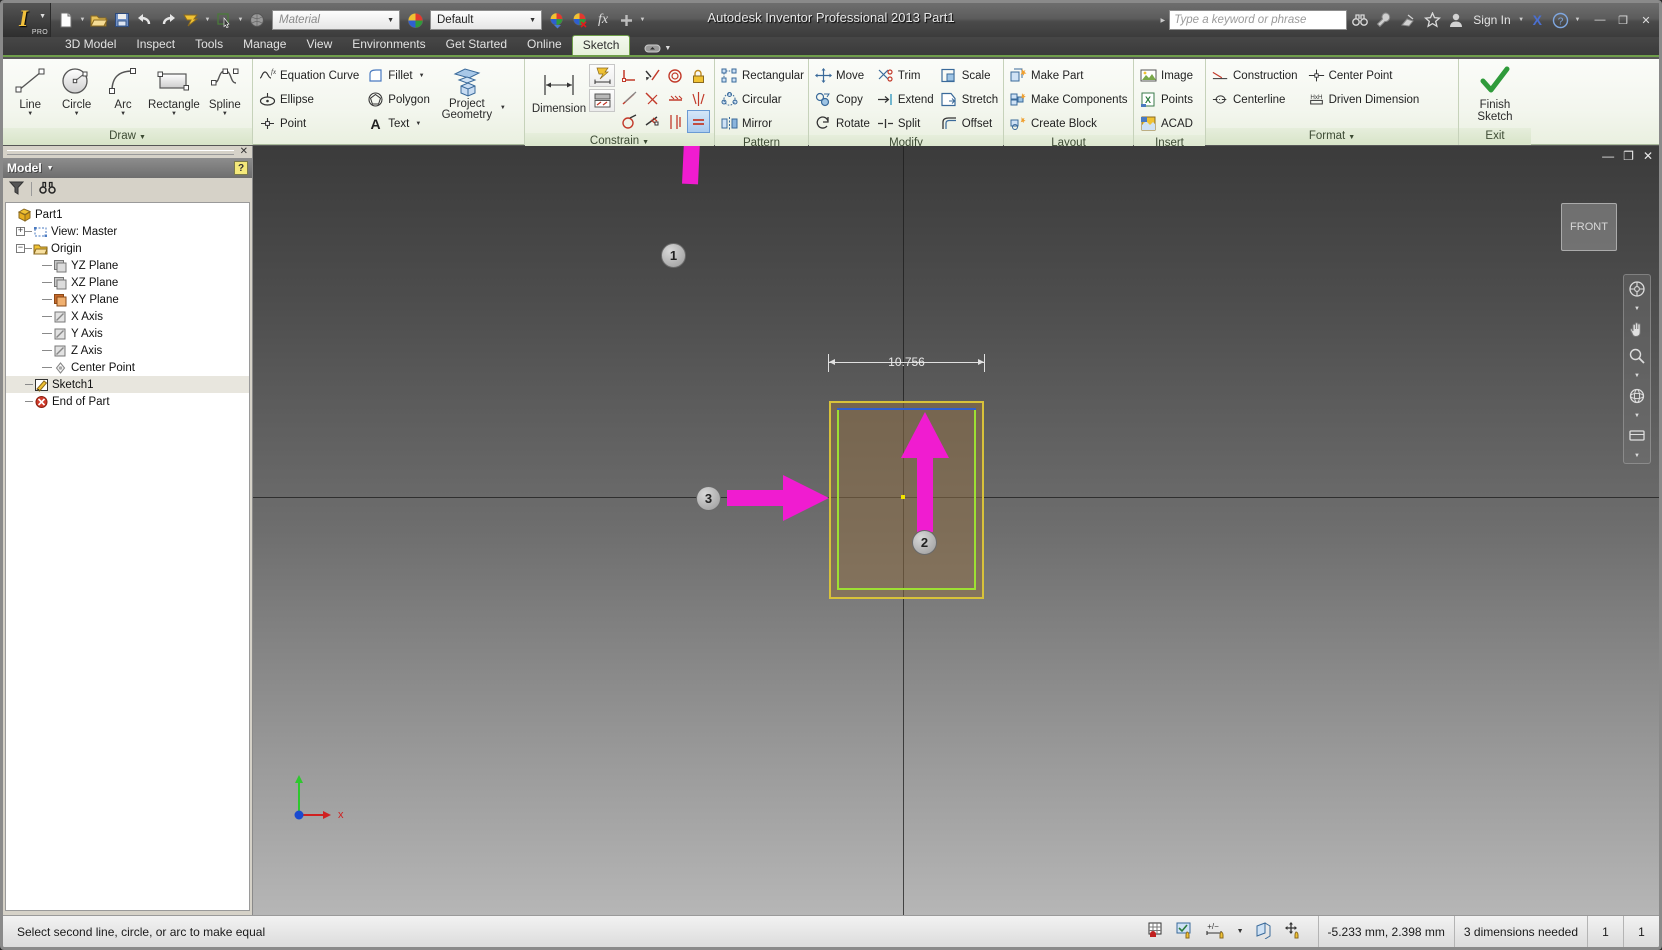  What do you see at coordinates (1628, 156) in the screenshot?
I see `mdi-restore-button: ❐` at bounding box center [1628, 156].